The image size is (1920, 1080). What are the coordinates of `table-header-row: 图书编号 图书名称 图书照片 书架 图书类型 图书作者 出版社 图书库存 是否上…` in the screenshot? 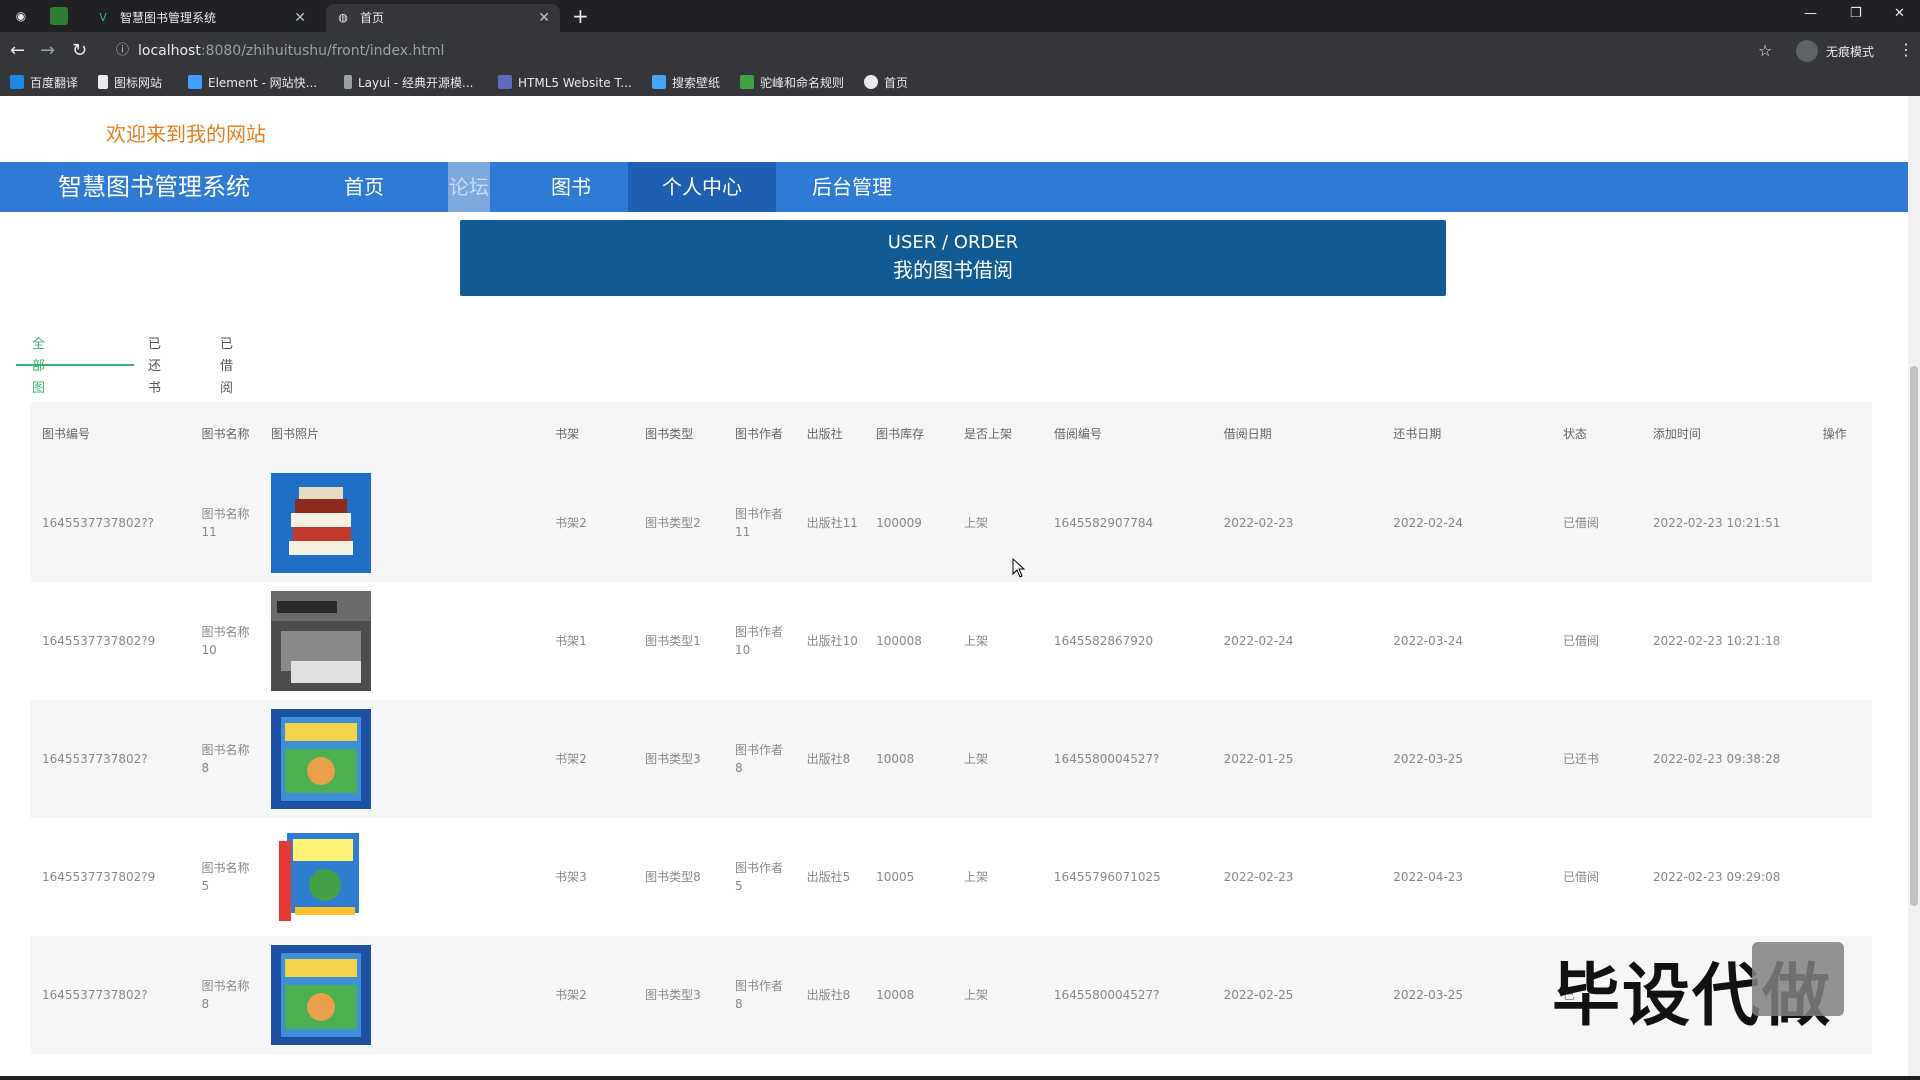 It's located at (951, 433).